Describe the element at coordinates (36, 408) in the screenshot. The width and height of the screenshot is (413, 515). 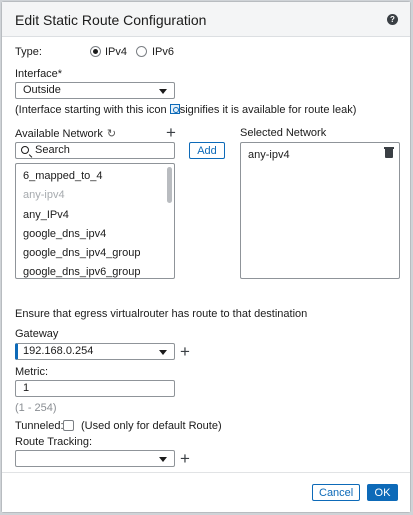
I see `metric-range-hint: (1 - 254)` at that location.